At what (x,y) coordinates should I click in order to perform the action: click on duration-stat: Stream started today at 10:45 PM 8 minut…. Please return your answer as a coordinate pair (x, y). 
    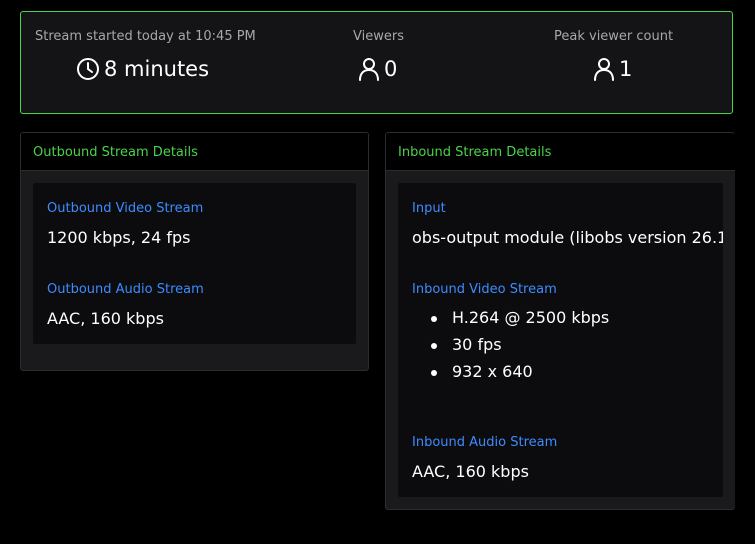
    Looking at the image, I should click on (165, 62).